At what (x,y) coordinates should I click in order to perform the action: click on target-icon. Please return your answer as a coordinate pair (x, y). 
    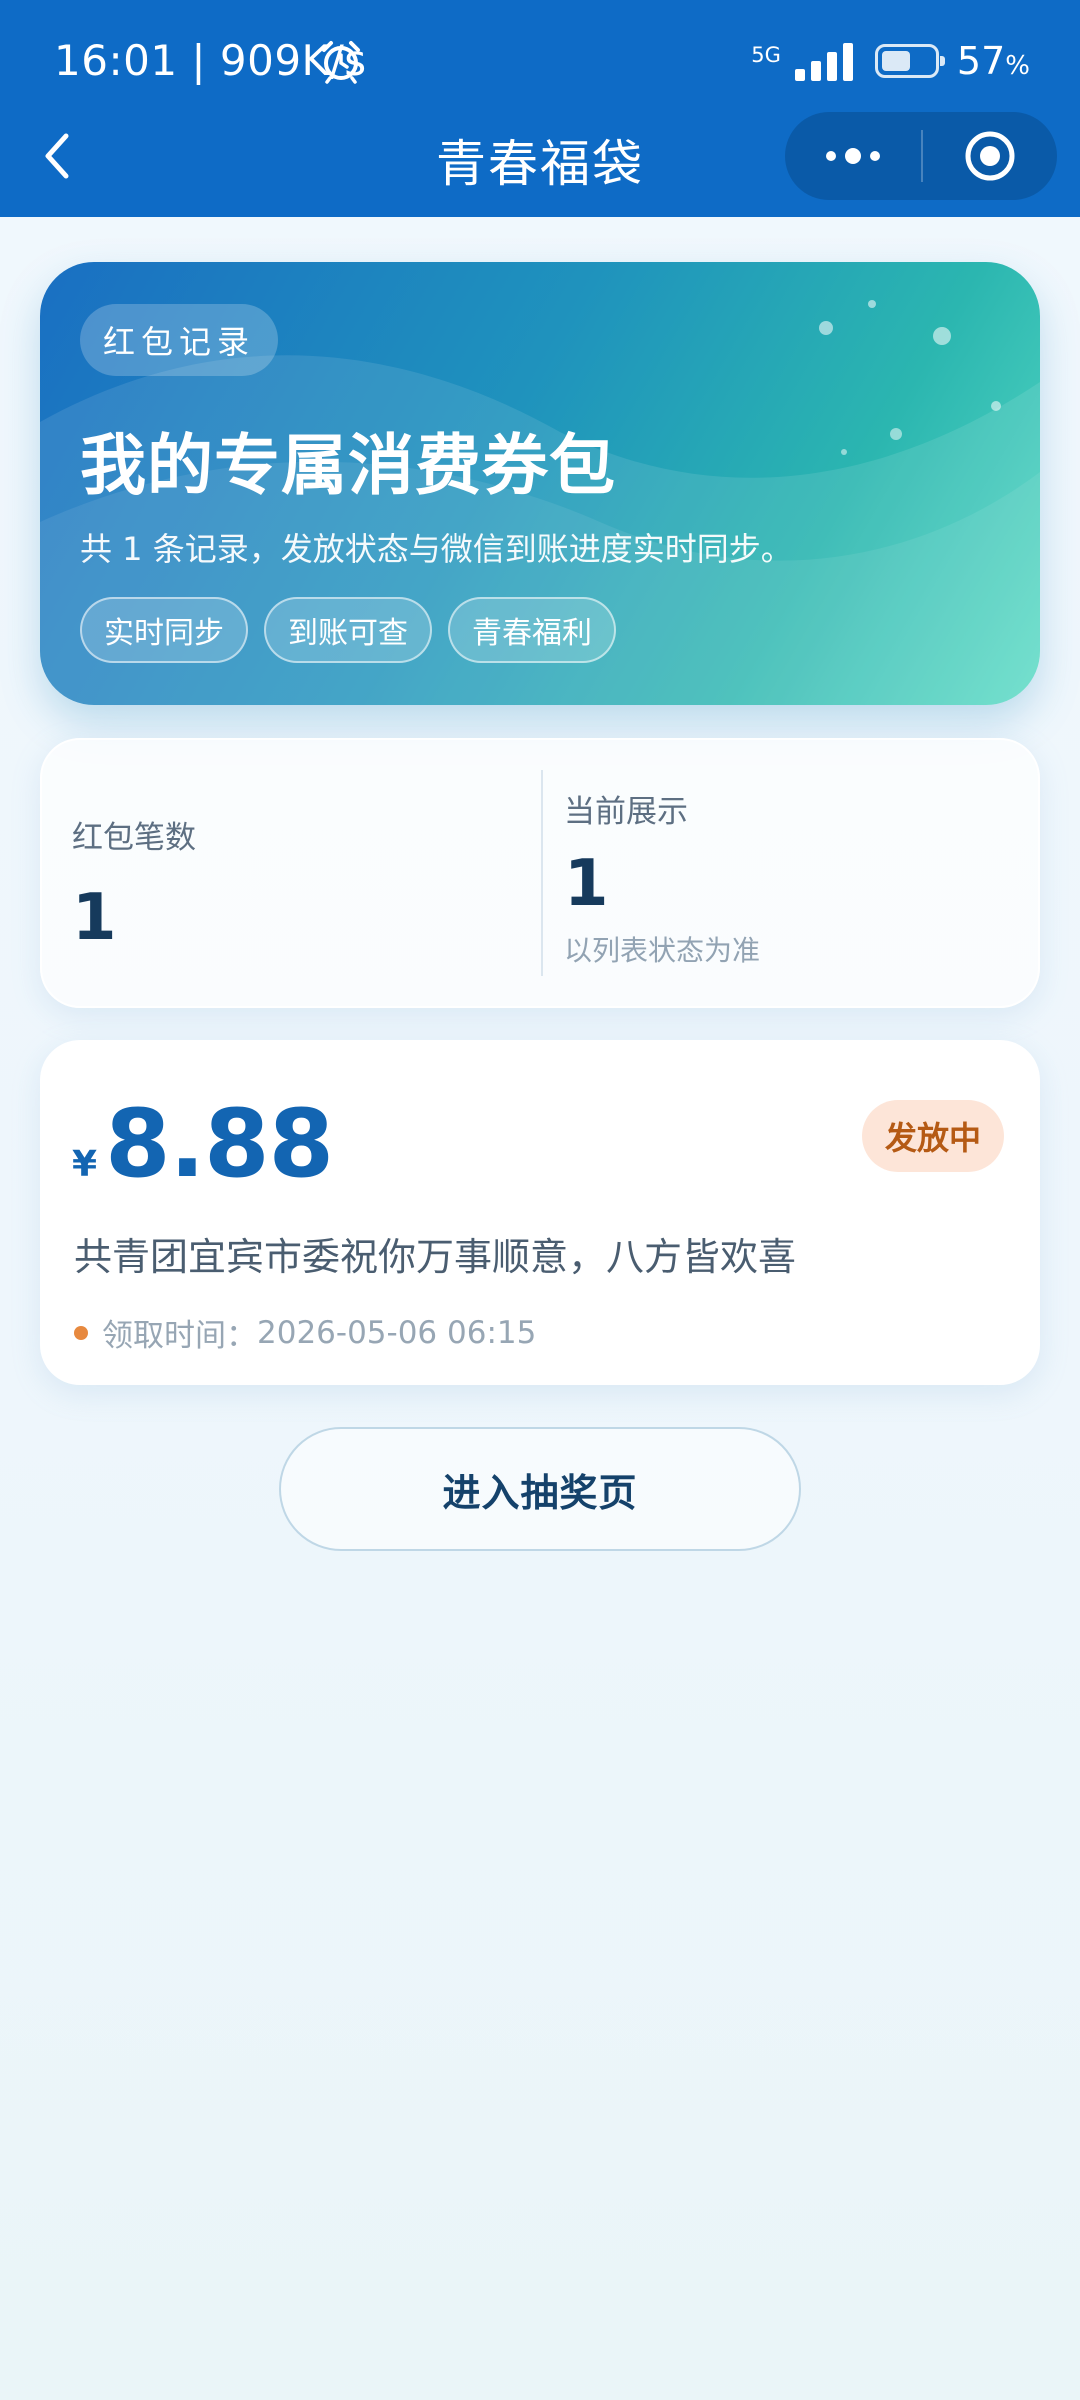
    Looking at the image, I should click on (990, 156).